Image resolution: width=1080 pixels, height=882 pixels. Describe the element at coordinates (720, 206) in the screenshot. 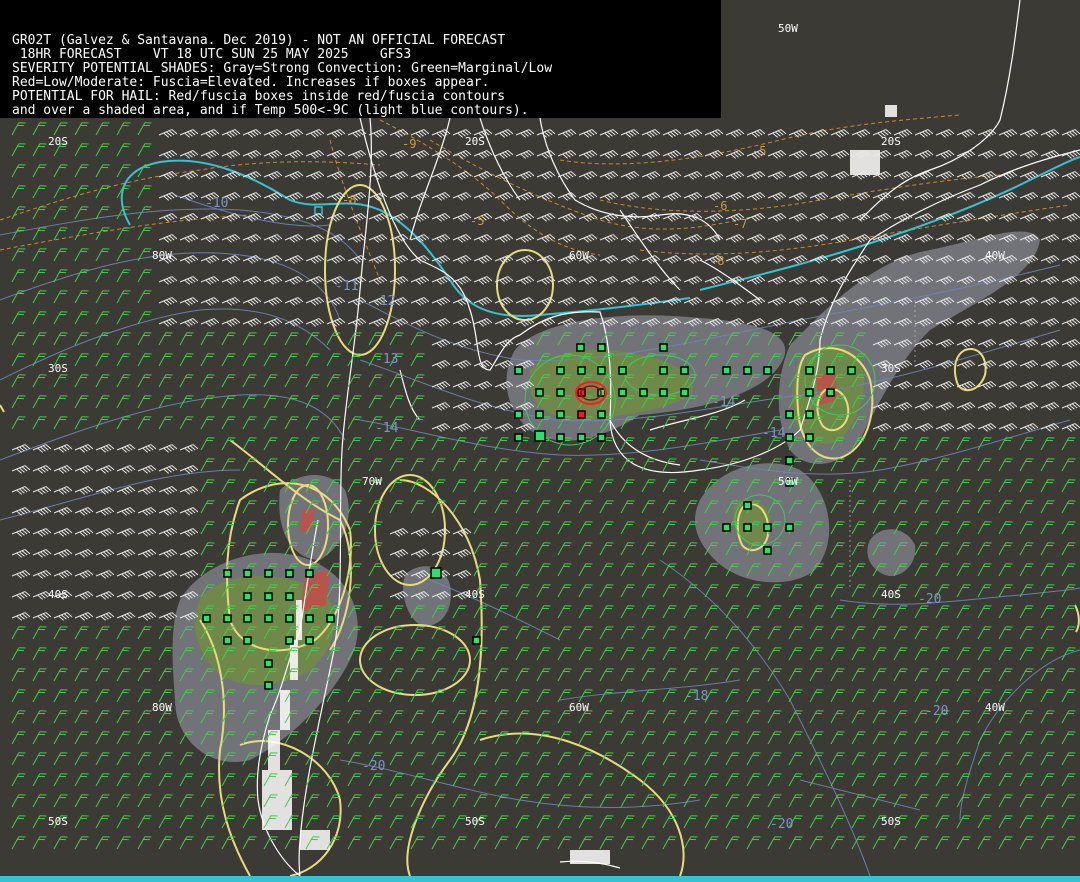

I see `orange-label: -6` at that location.